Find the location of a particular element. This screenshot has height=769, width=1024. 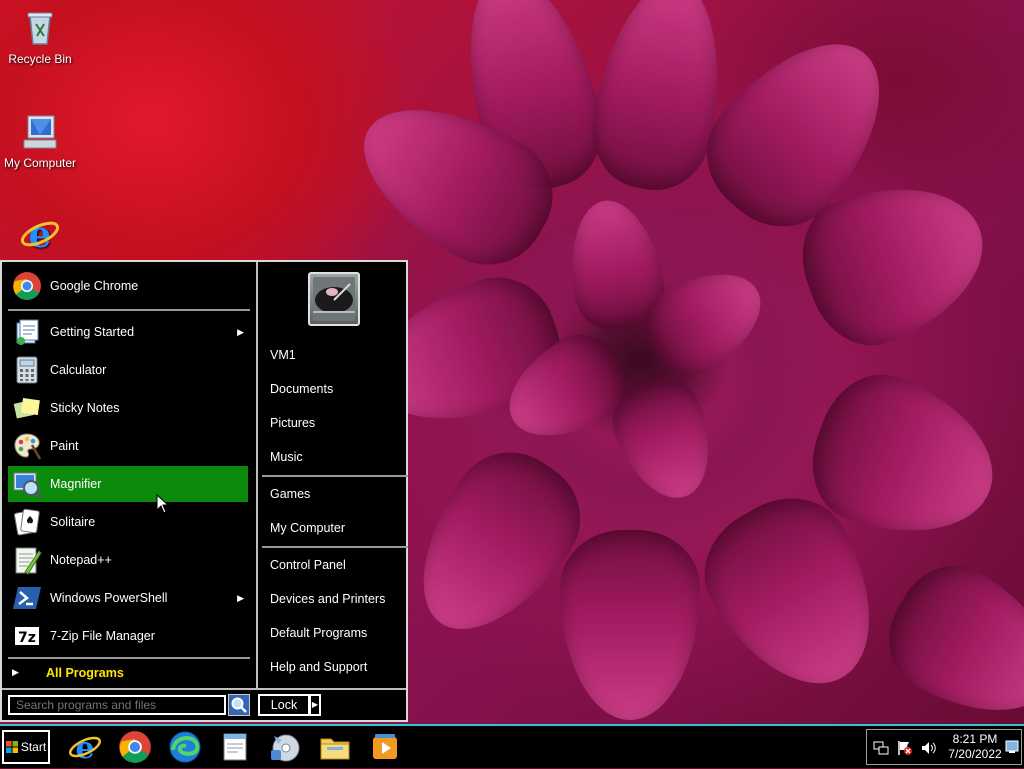

desktop-icon-label: My Computer is located at coordinates (40, 163).